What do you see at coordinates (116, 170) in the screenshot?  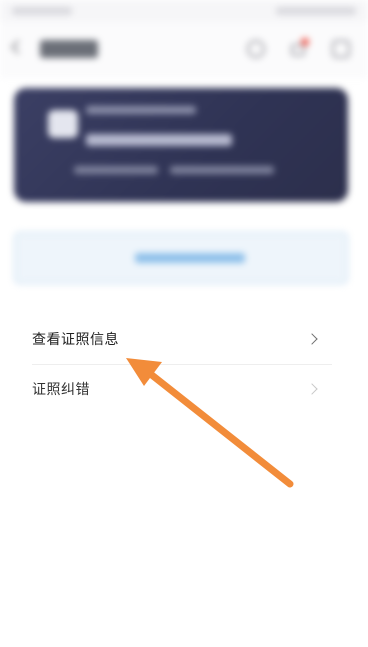 I see `card-detail-text` at bounding box center [116, 170].